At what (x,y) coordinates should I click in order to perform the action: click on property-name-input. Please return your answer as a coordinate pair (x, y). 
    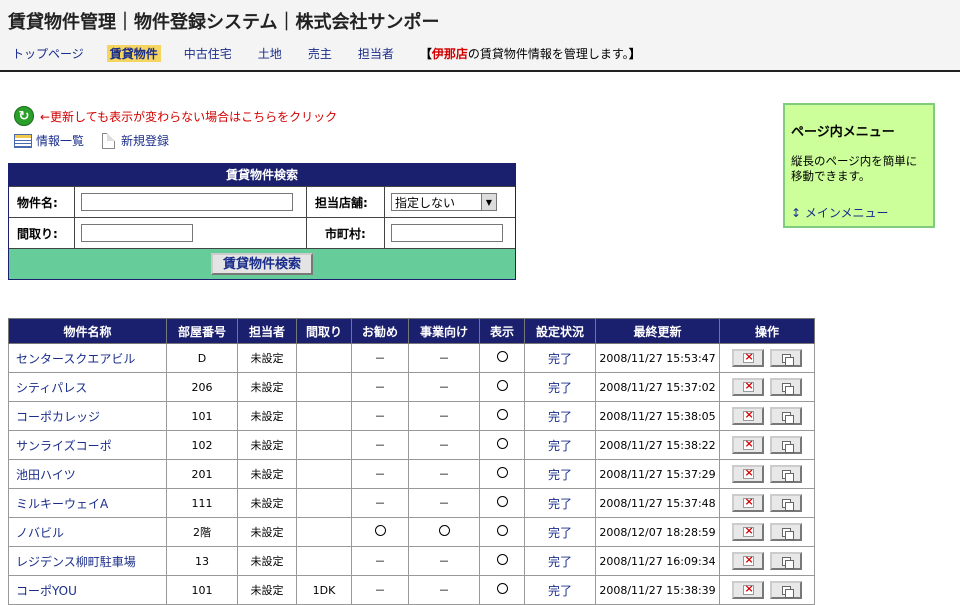
    Looking at the image, I should click on (187, 202).